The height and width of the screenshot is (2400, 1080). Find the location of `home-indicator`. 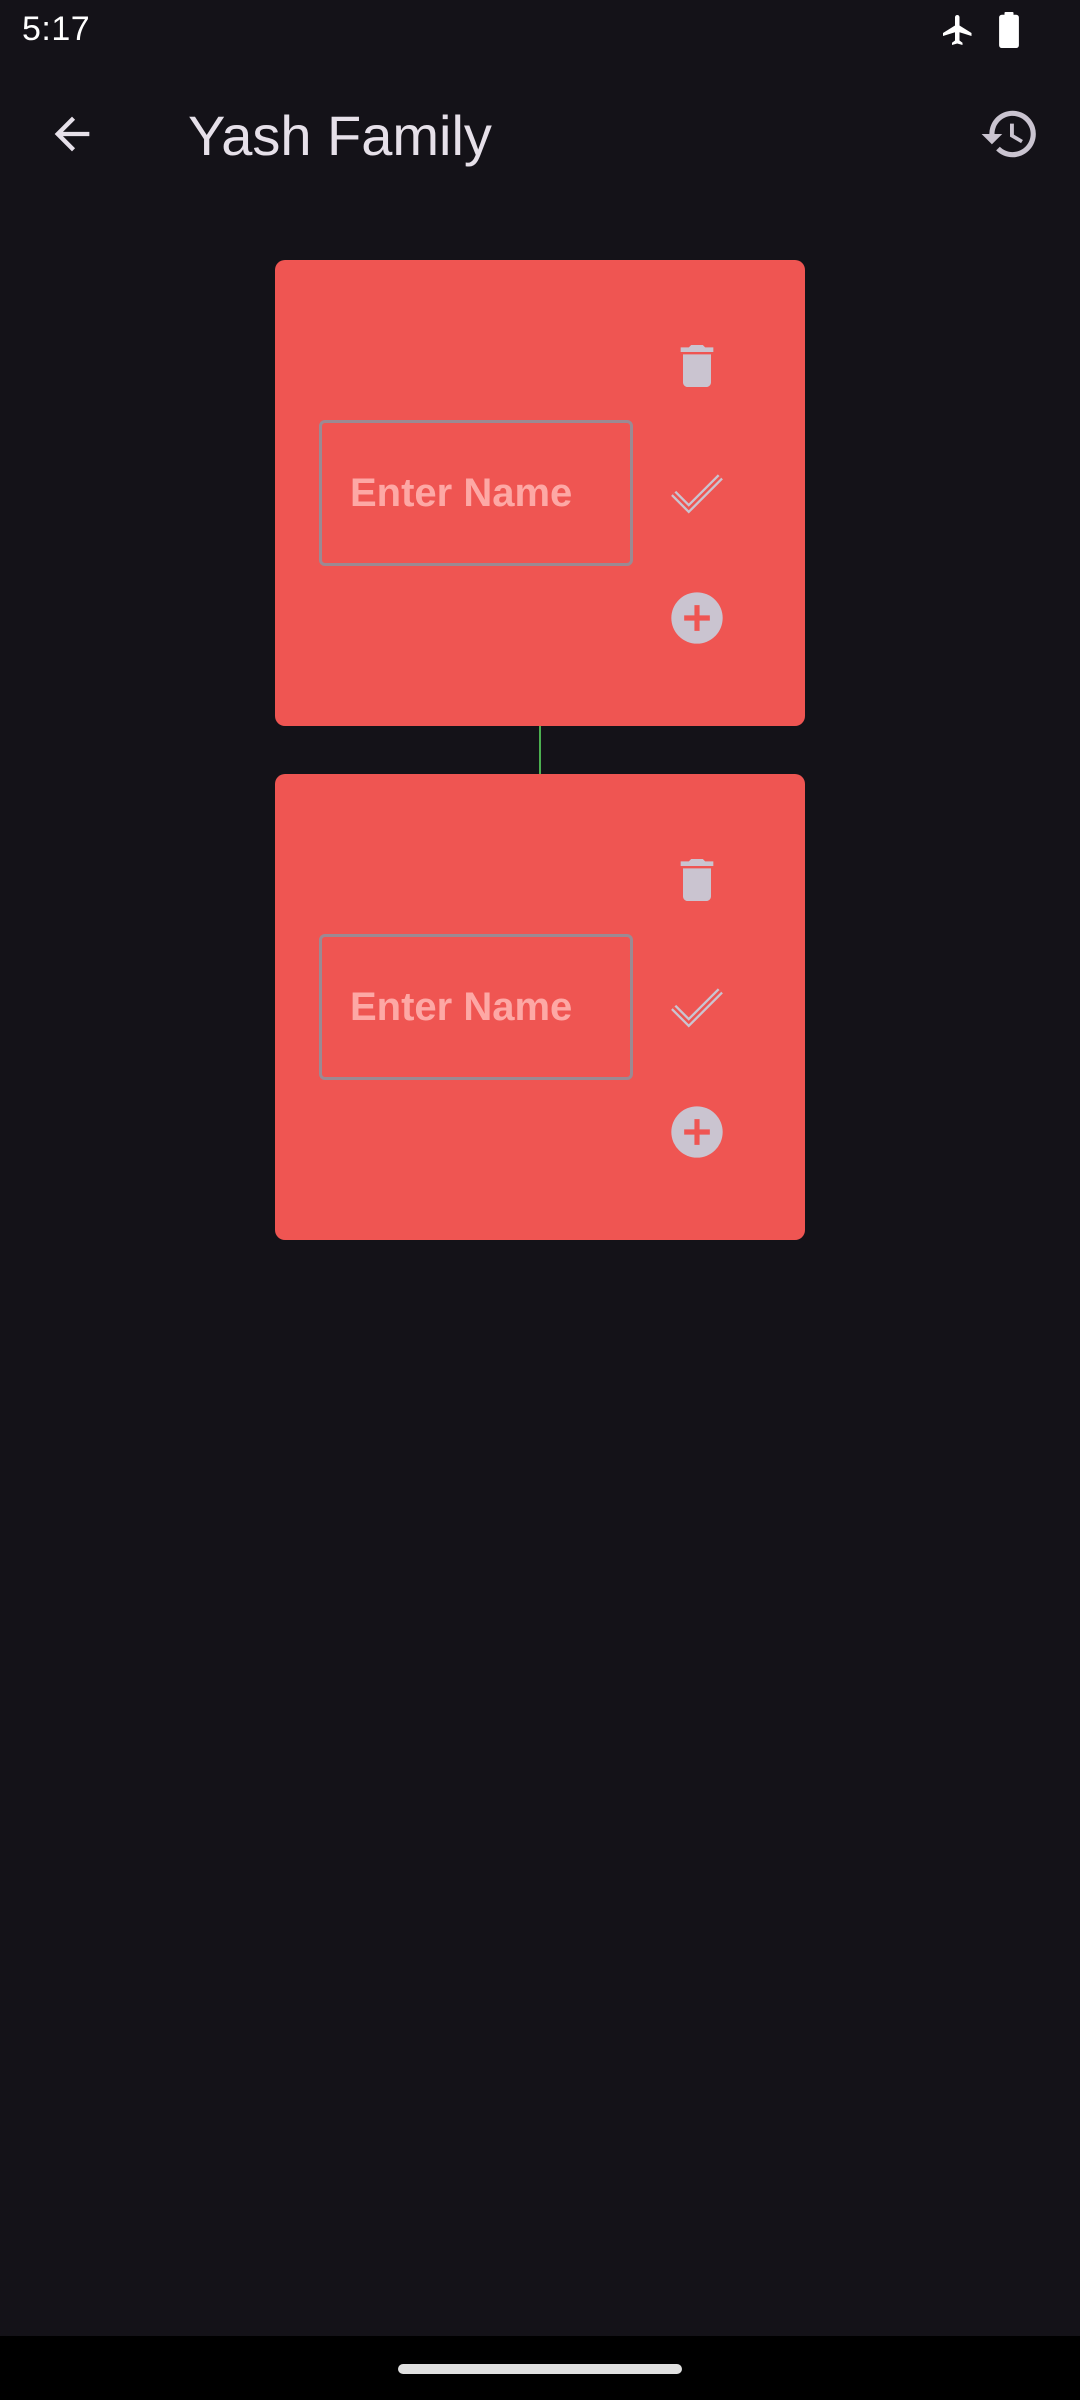

home-indicator is located at coordinates (540, 2369).